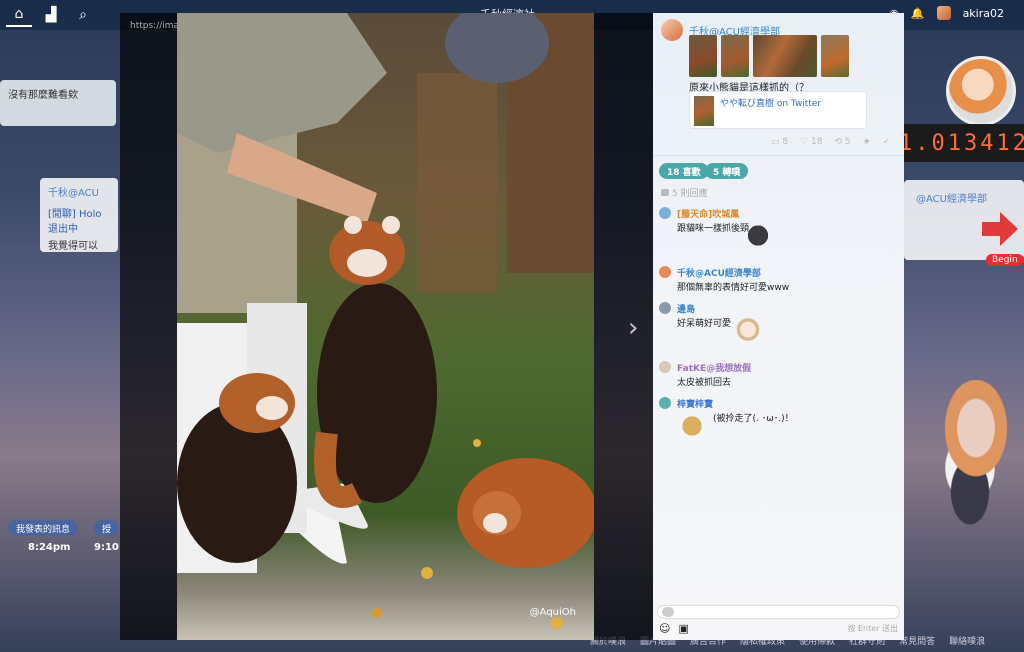 The height and width of the screenshot is (652, 1024). Describe the element at coordinates (867, 142) in the screenshot. I see `star-icon: ★` at that location.